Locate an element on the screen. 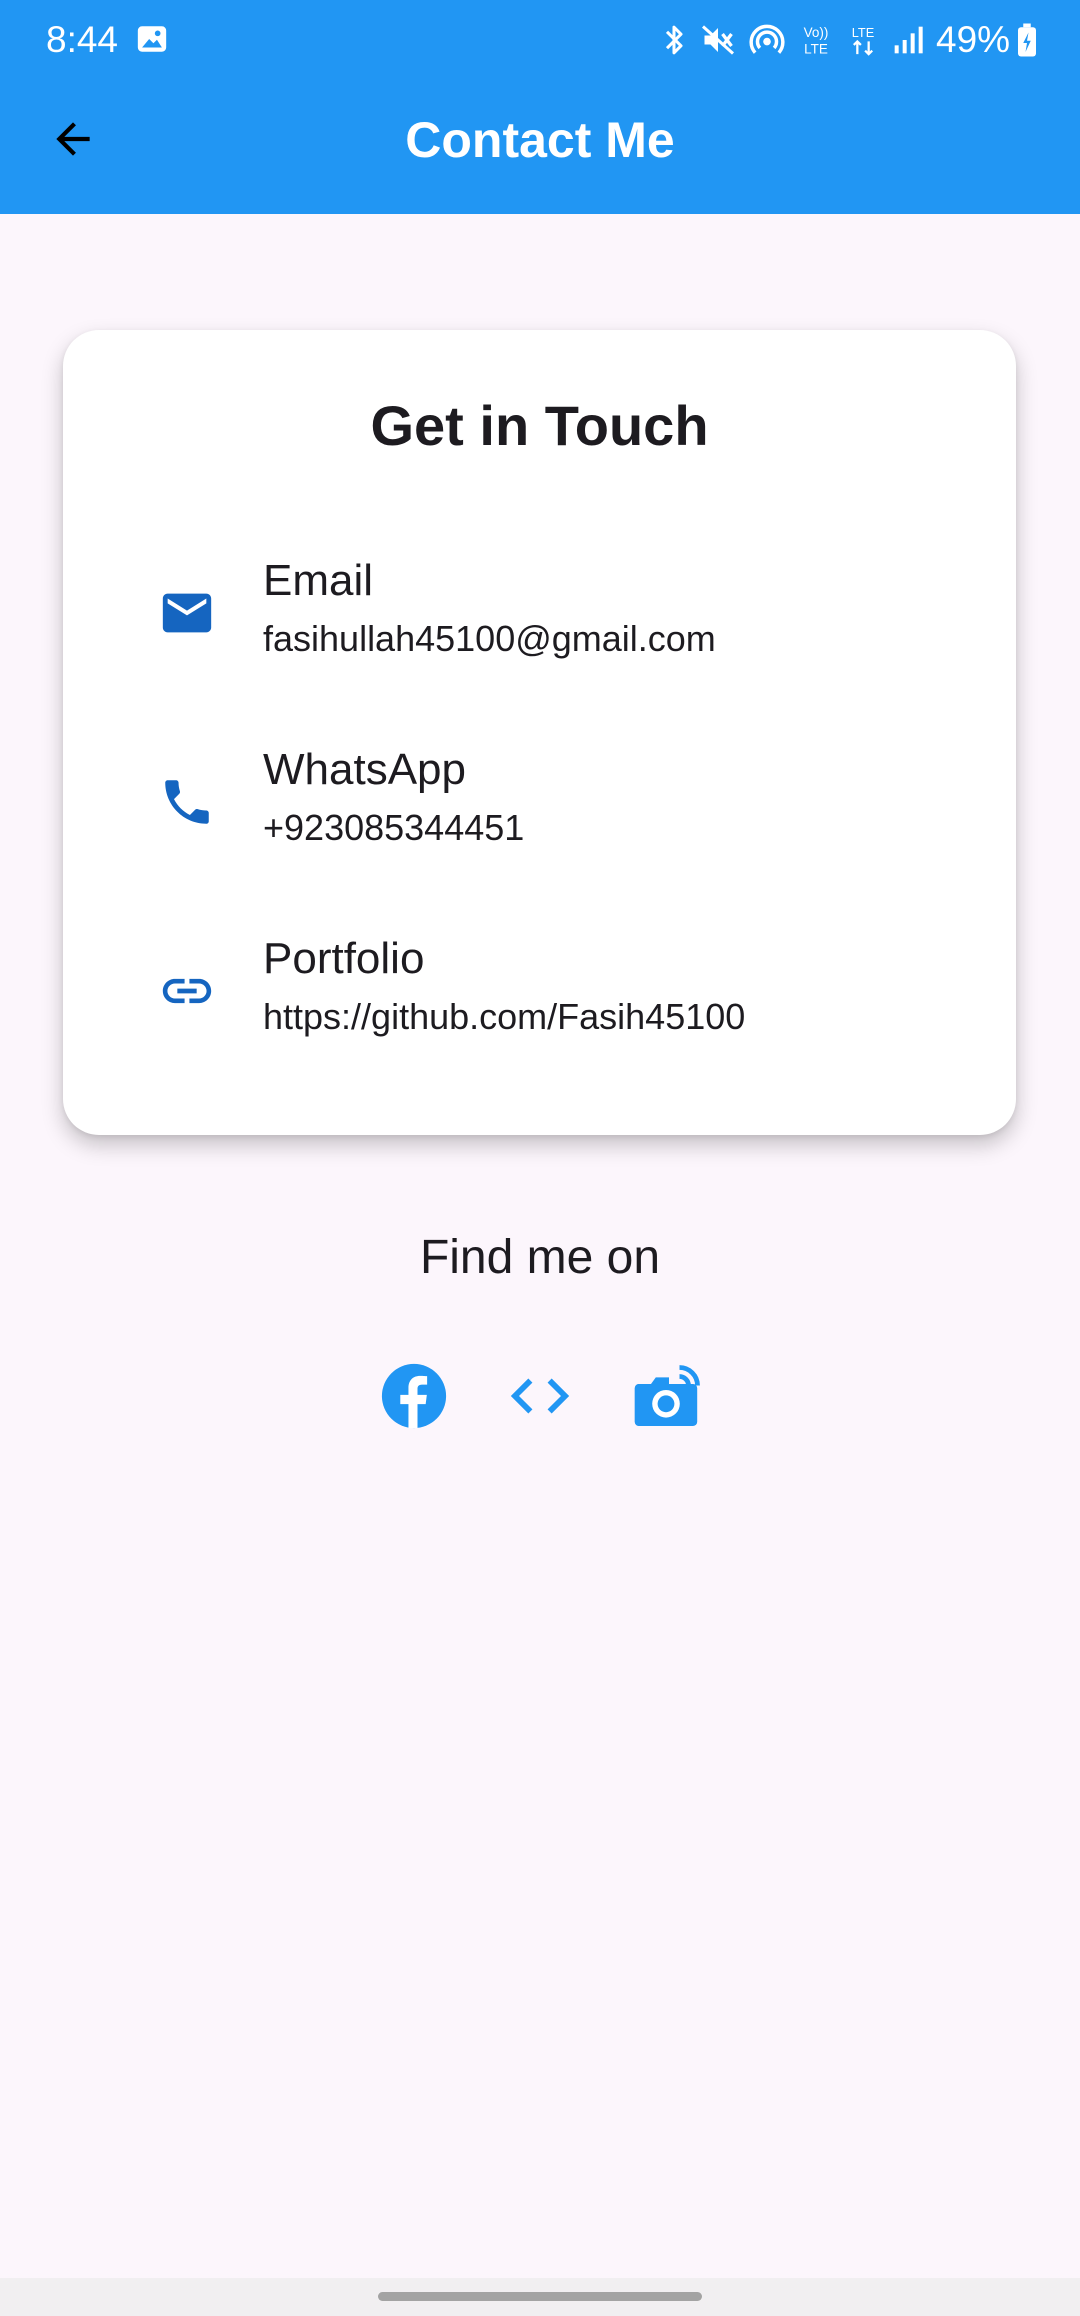 The image size is (1080, 2316). link-icon is located at coordinates (187, 991).